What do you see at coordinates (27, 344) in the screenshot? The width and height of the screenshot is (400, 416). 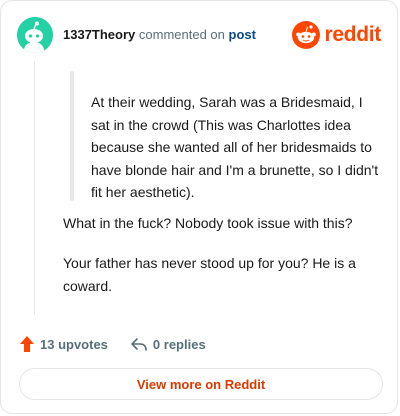 I see `upvote-arrow-icon` at bounding box center [27, 344].